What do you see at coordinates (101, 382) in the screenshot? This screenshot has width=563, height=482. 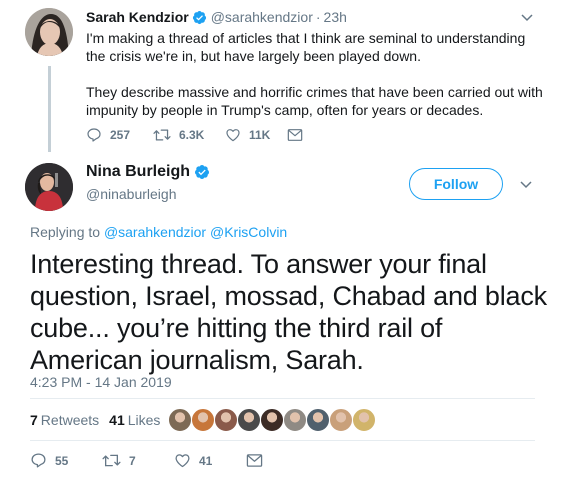 I see `tweet-timestamp: 4:23 PM - 14 Jan 2019` at bounding box center [101, 382].